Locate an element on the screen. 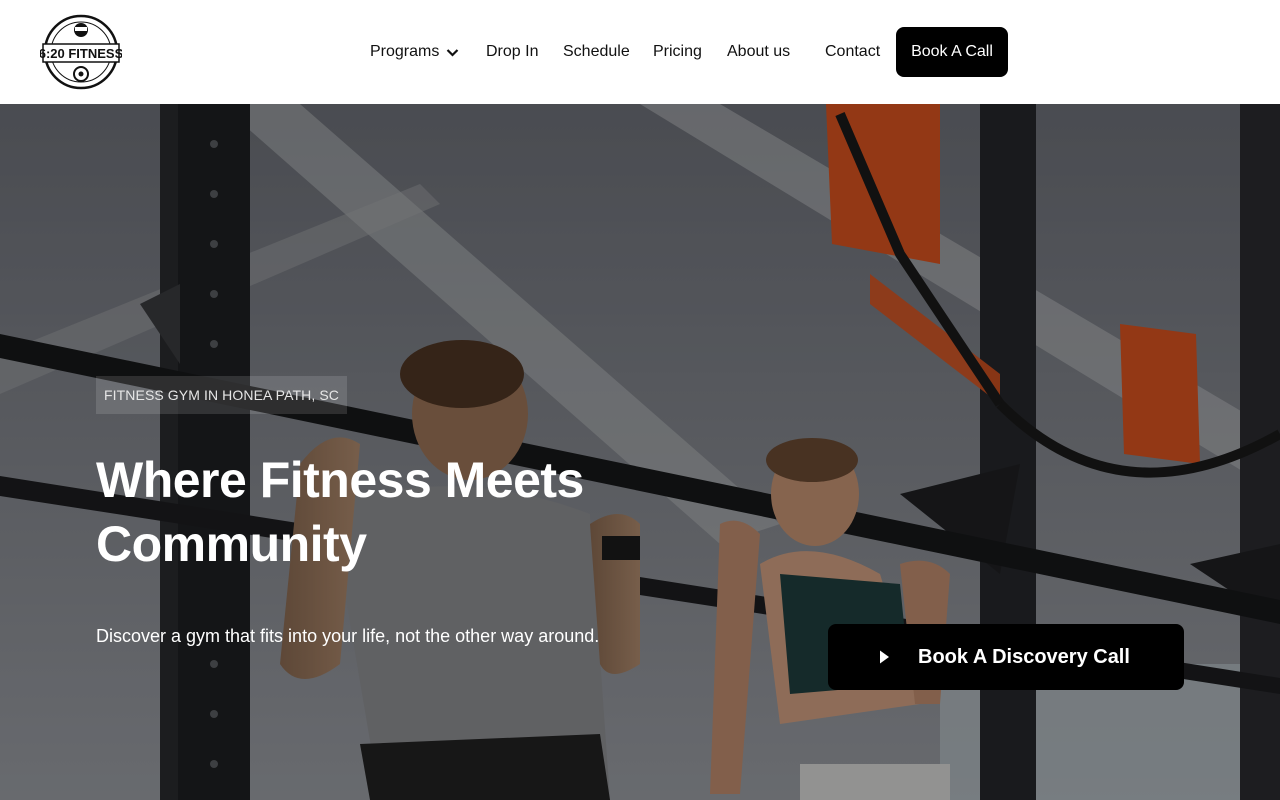 This screenshot has height=800, width=1280. nav-item-drop-in: Drop In is located at coordinates (512, 52).